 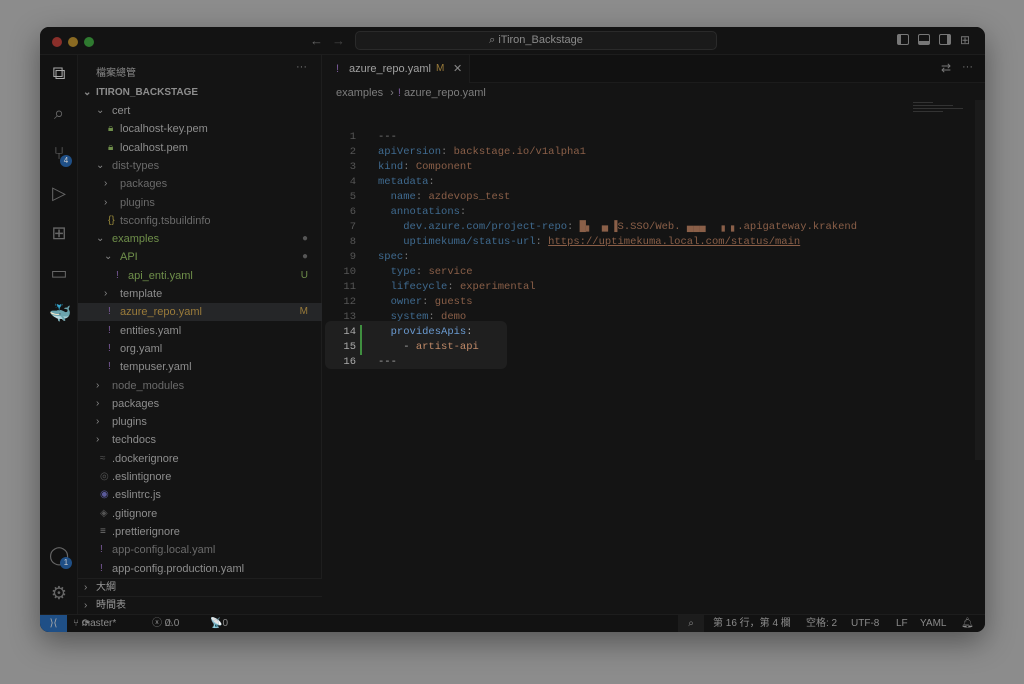 What do you see at coordinates (178, 568) in the screenshot?
I see `tree-item-label: app-config.production.yaml` at bounding box center [178, 568].